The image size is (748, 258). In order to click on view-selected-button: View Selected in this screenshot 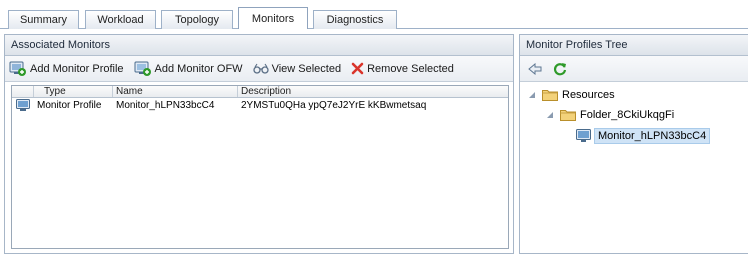, I will do `click(297, 68)`.